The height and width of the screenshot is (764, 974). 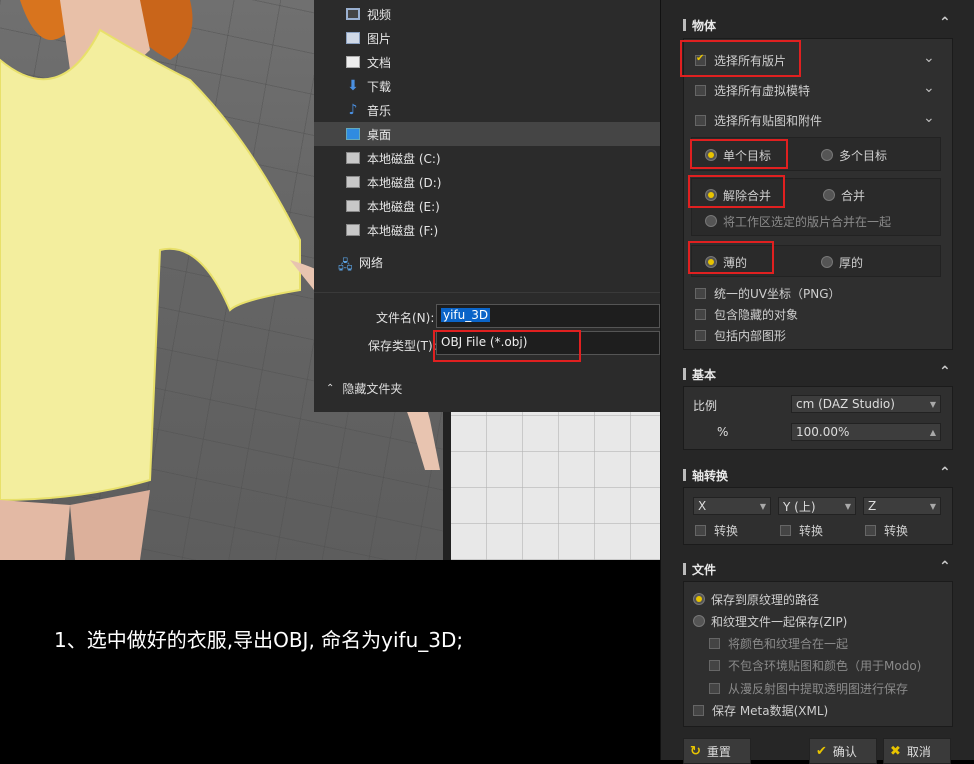 What do you see at coordinates (487, 14) in the screenshot?
I see `nav-item-videos: 视频` at bounding box center [487, 14].